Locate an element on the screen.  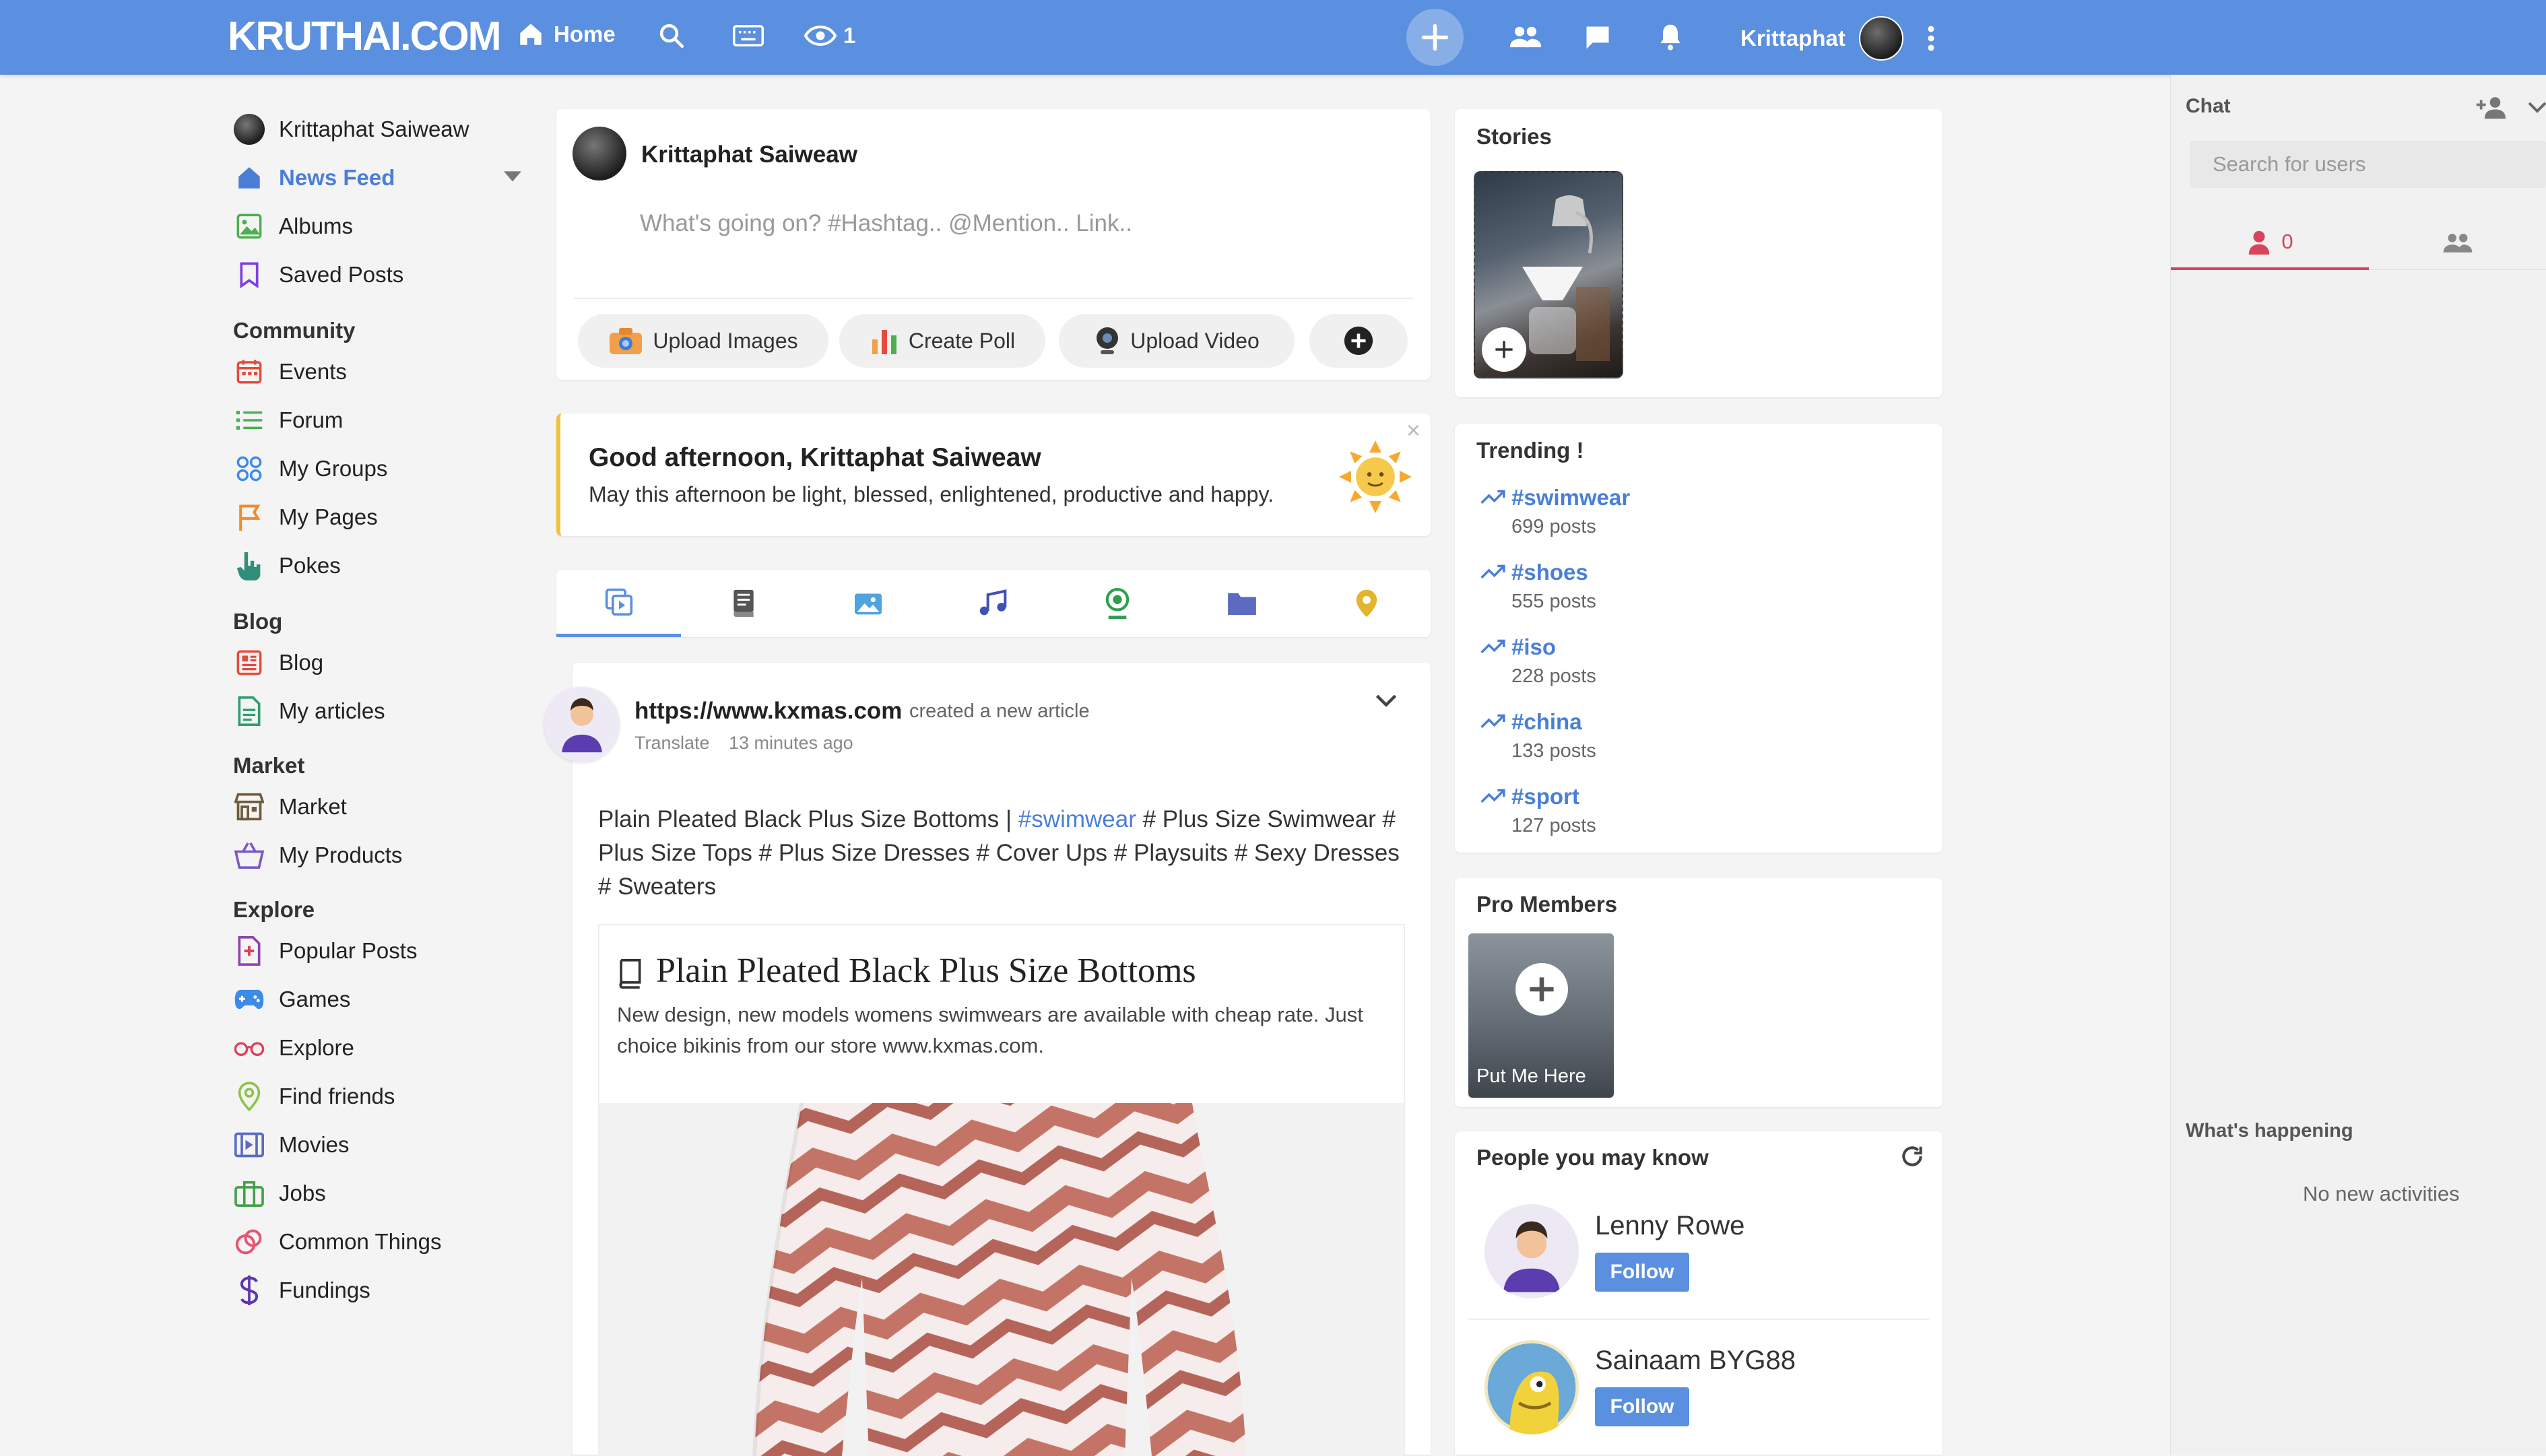
sidebar-item-my-products: My Products is located at coordinates (380, 856).